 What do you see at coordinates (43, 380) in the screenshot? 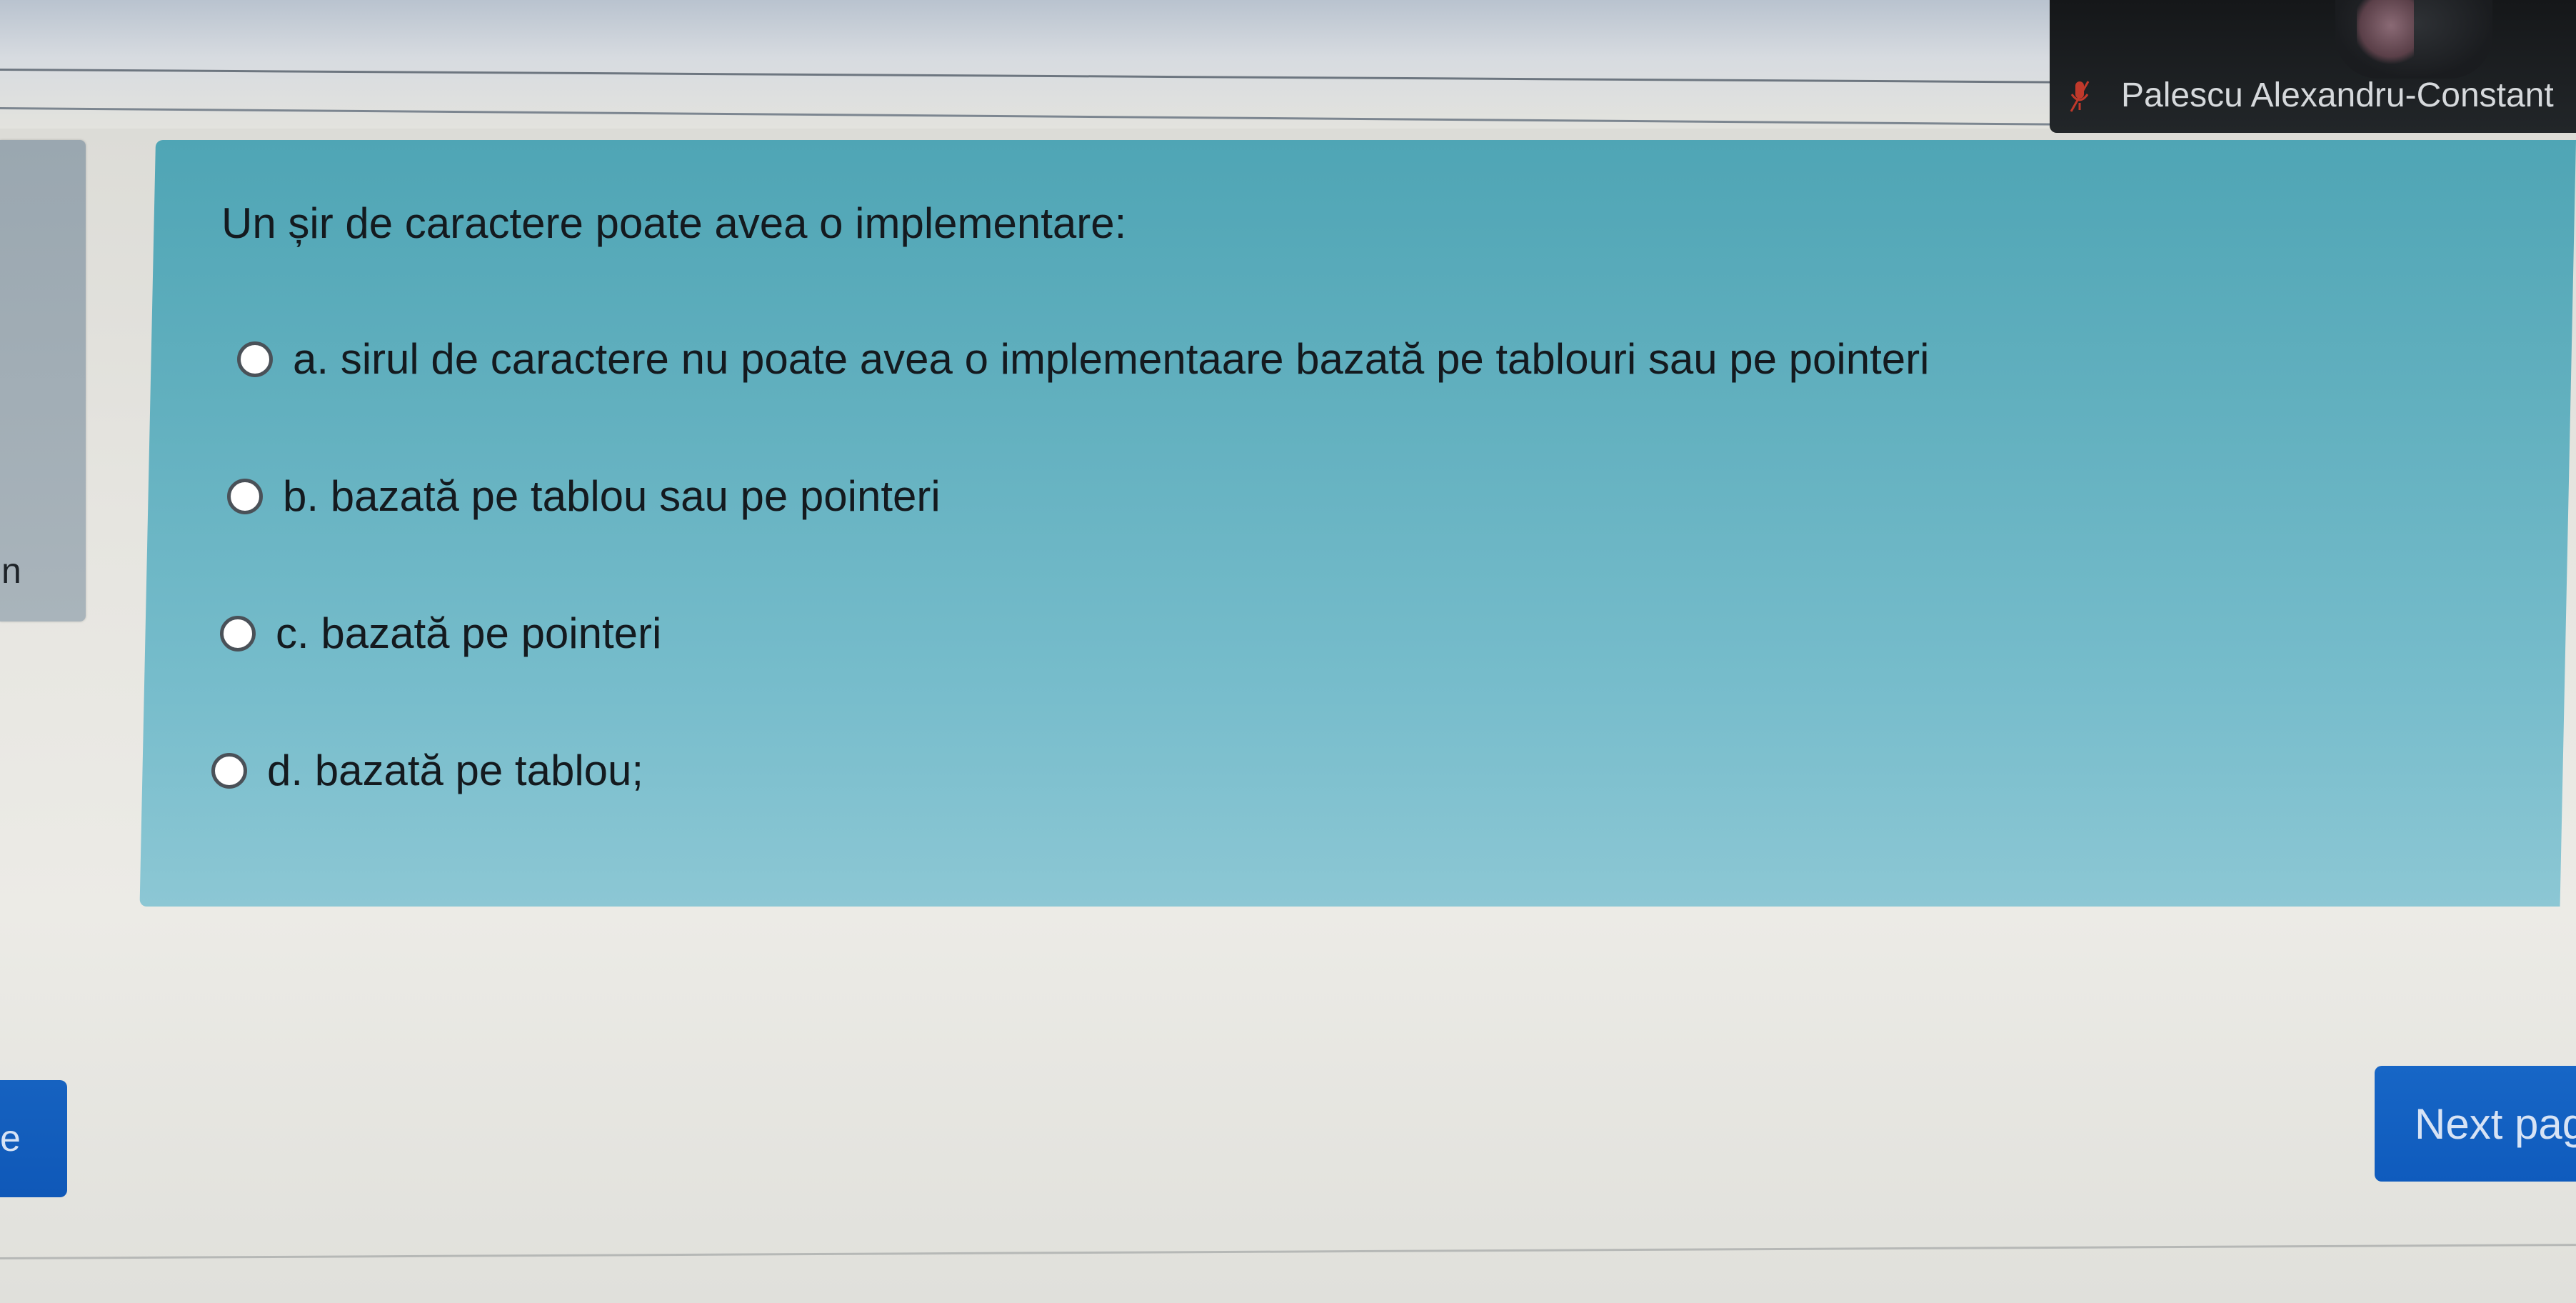
I see `quiz-navigation-panel` at bounding box center [43, 380].